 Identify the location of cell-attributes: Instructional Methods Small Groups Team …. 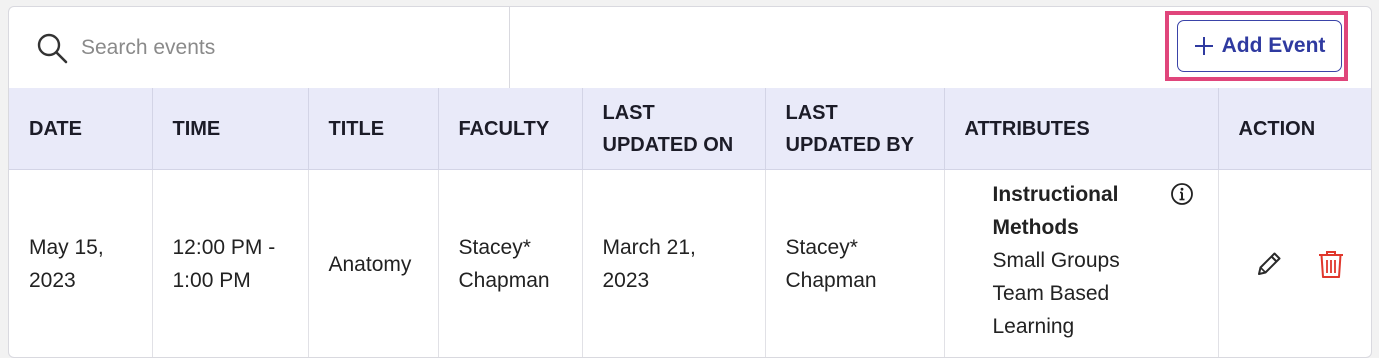
(1081, 264).